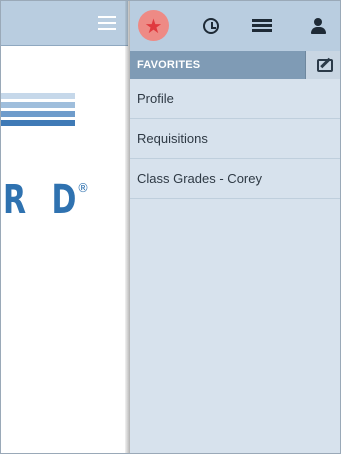 This screenshot has width=342, height=455. I want to click on edit-favorites-button, so click(322, 65).